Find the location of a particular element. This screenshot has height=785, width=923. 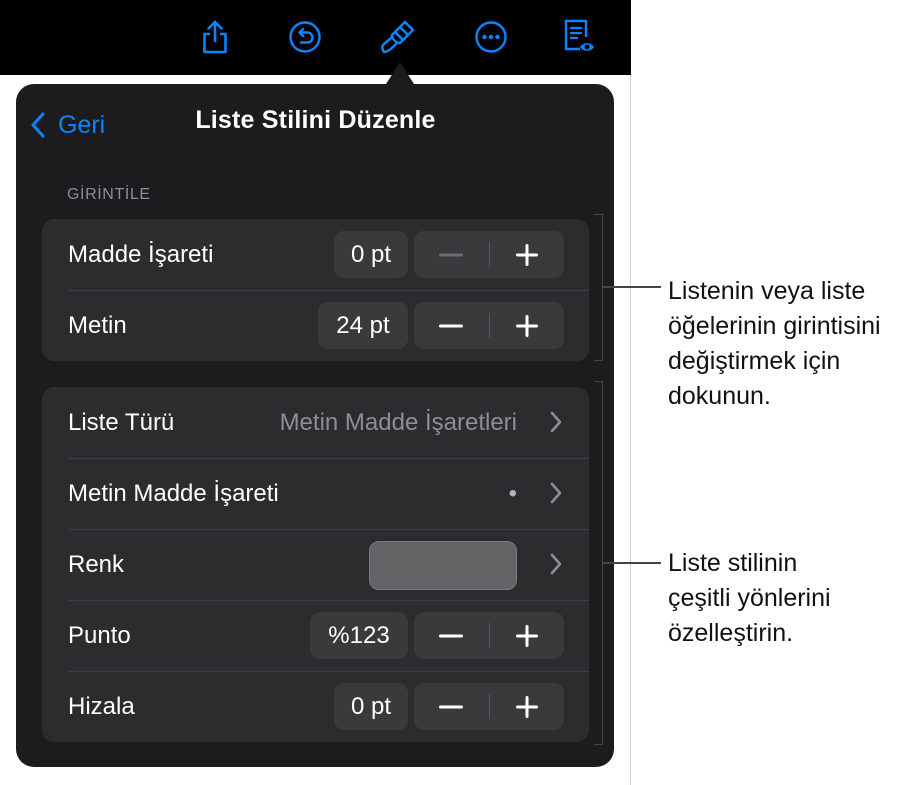

reader-view-icon is located at coordinates (578, 37).